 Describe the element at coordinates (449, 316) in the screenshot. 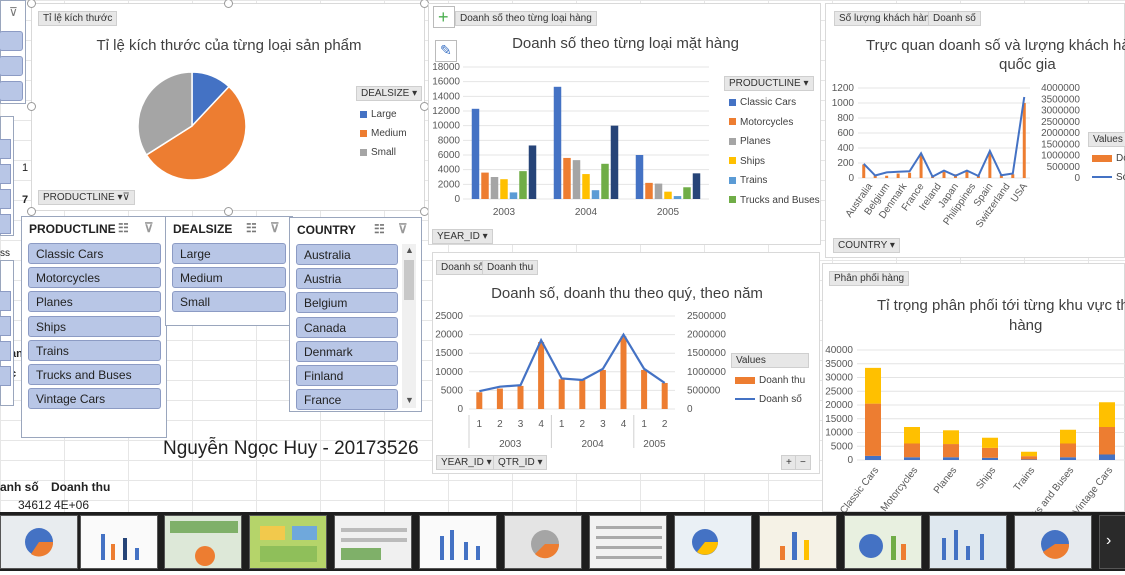

I see `y-tick-label: 25000` at that location.